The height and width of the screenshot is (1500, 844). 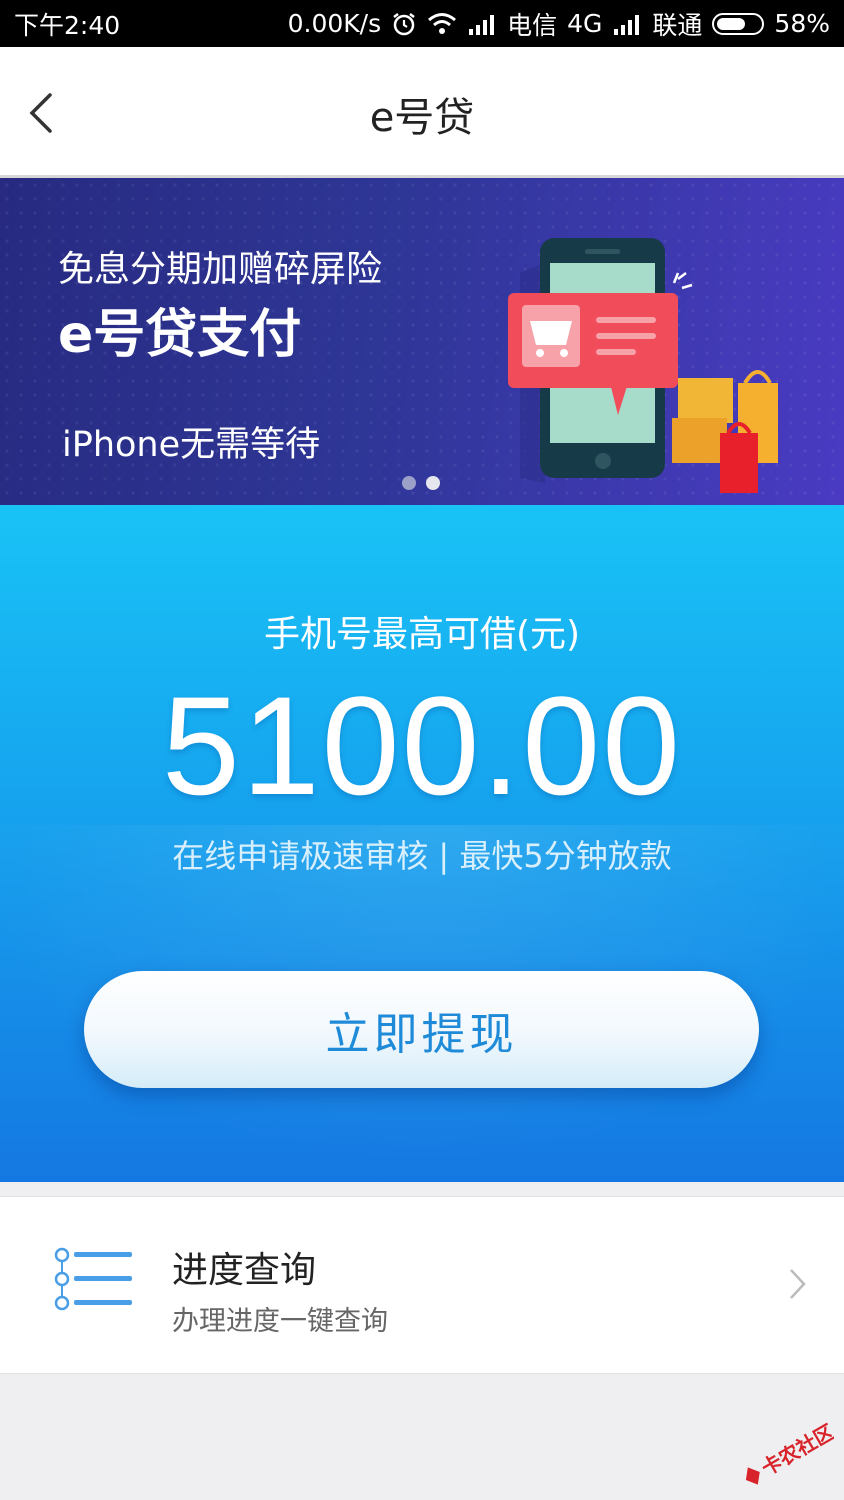 I want to click on approval-description: 在线申请极速审核 | 最快5分钟放款, so click(x=422, y=856).